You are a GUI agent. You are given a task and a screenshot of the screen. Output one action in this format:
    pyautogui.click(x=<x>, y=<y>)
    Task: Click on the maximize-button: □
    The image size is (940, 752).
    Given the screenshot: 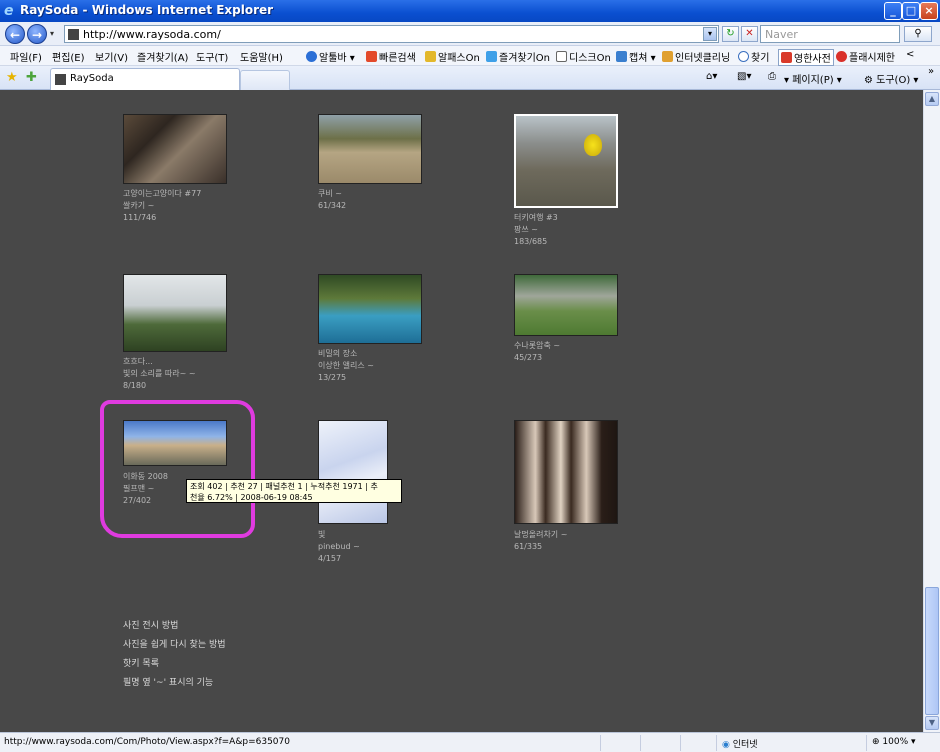 What is the action you would take?
    pyautogui.click(x=911, y=11)
    